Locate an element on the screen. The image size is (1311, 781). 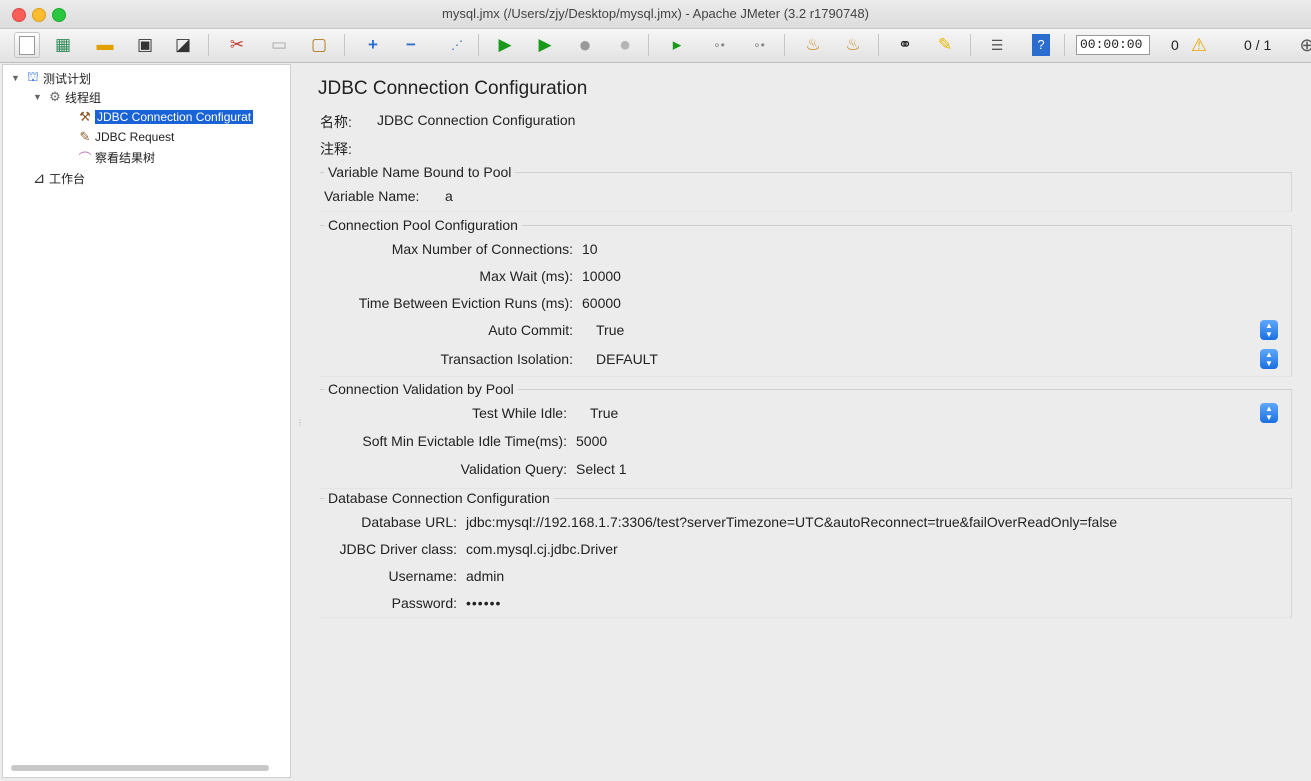
cut-icon: ✂ is located at coordinates (237, 45).